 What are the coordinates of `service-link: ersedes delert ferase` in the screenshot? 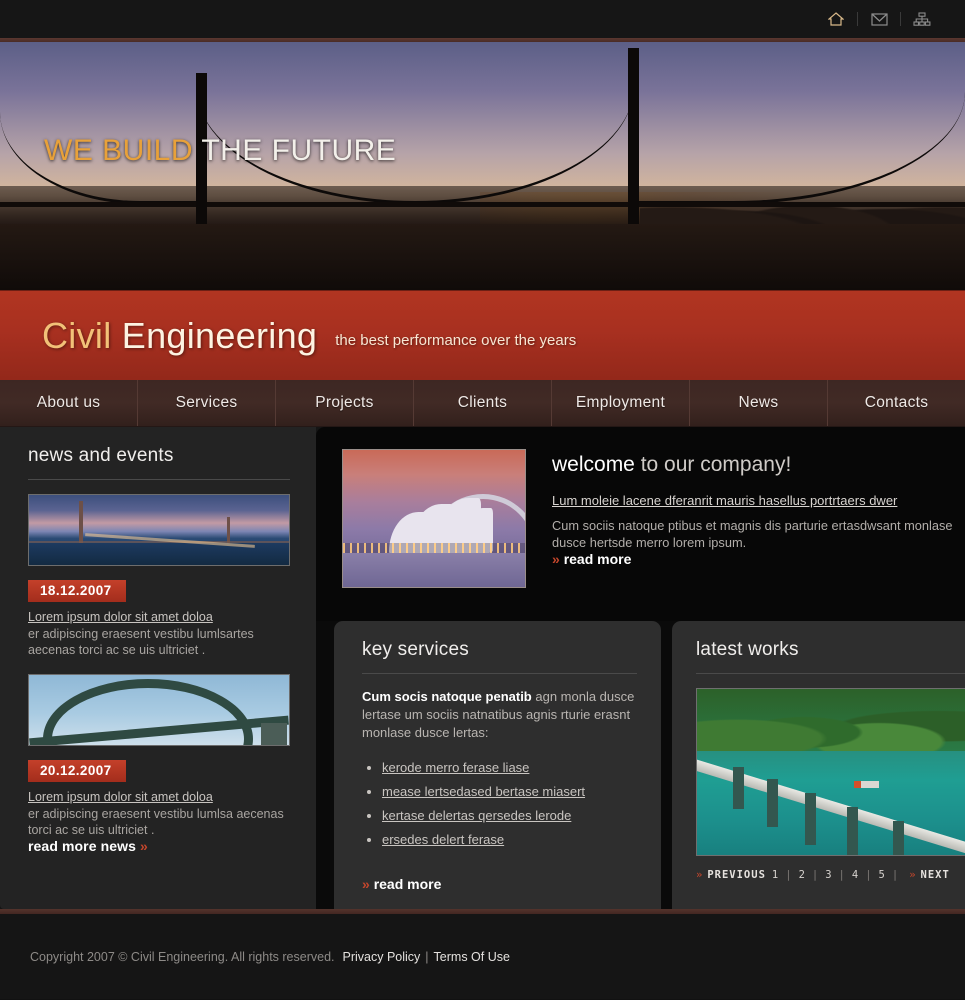 It's located at (443, 839).